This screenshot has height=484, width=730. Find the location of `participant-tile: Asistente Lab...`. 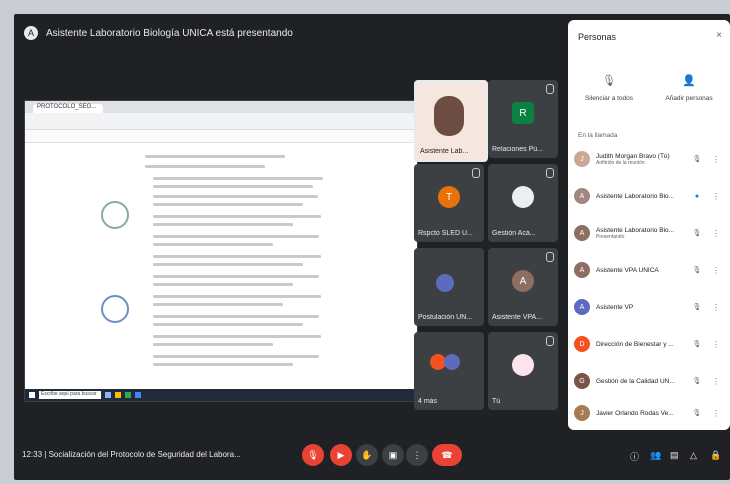

participant-tile: Asistente Lab... is located at coordinates (451, 121).